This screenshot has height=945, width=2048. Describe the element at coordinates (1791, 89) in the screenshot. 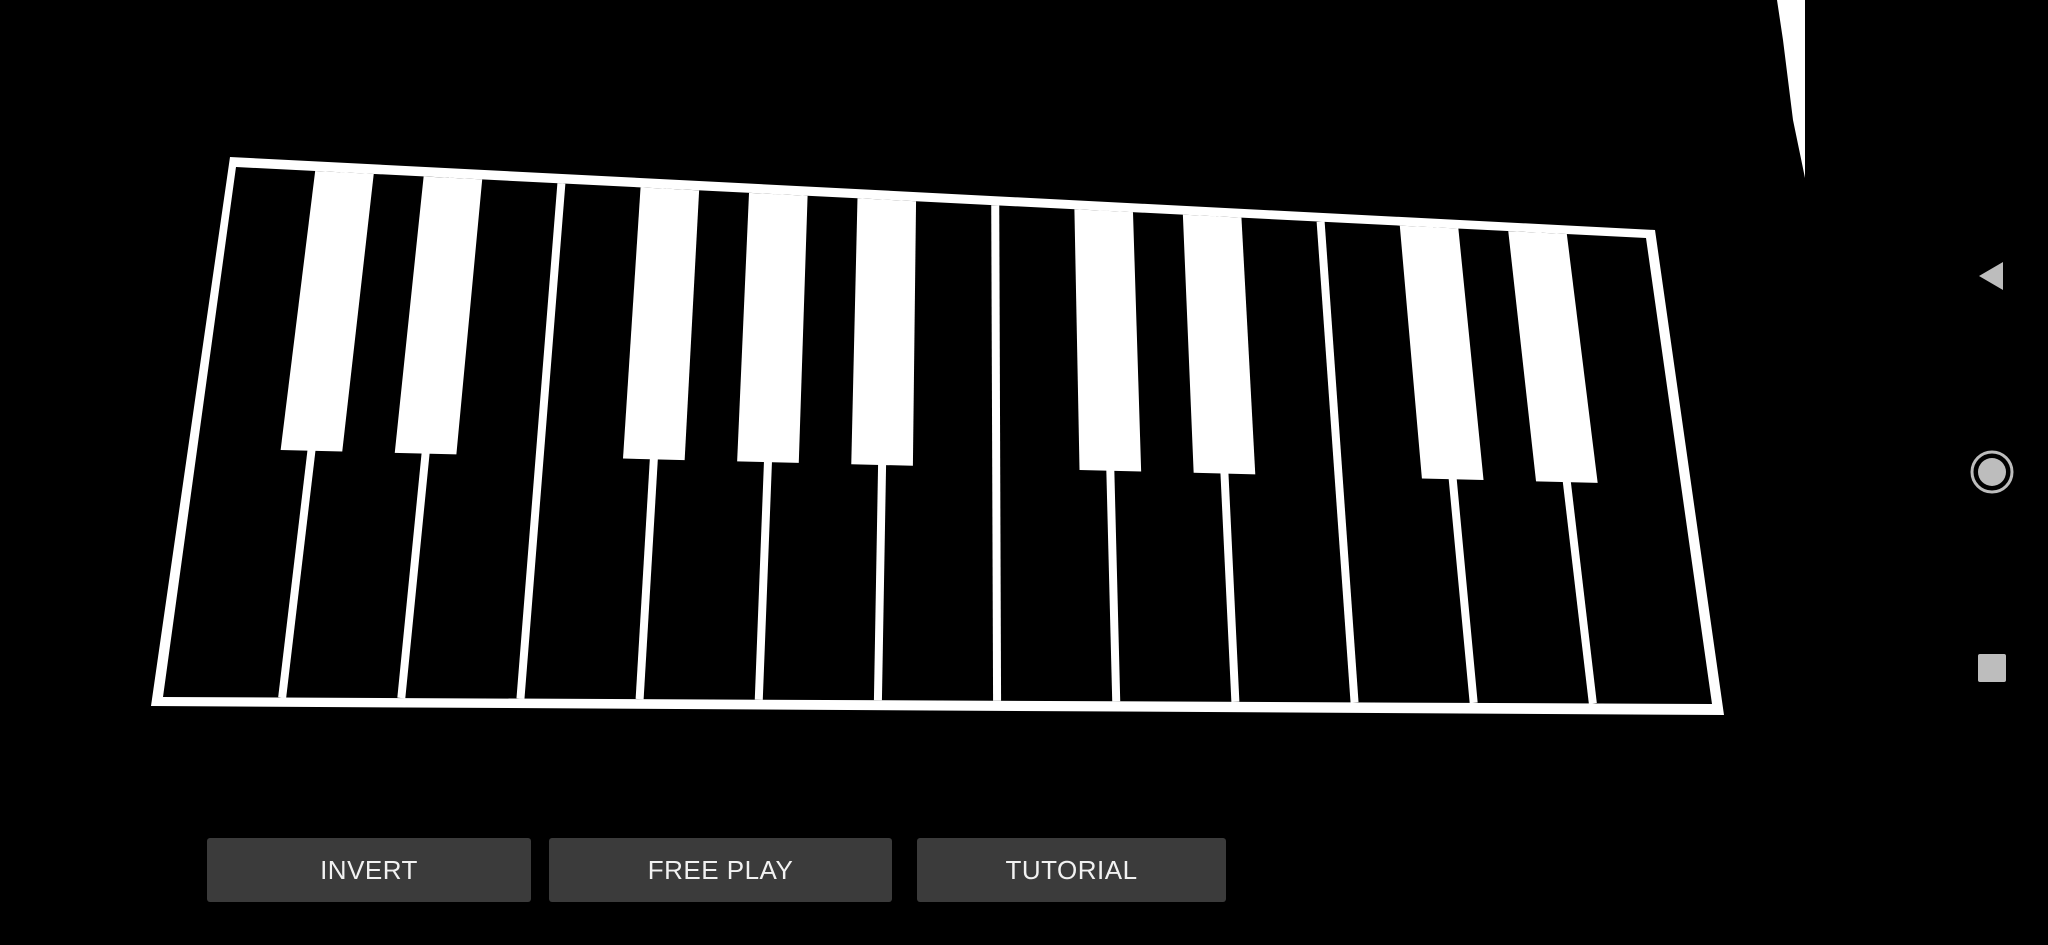

I see `paper-edge-artifact` at that location.